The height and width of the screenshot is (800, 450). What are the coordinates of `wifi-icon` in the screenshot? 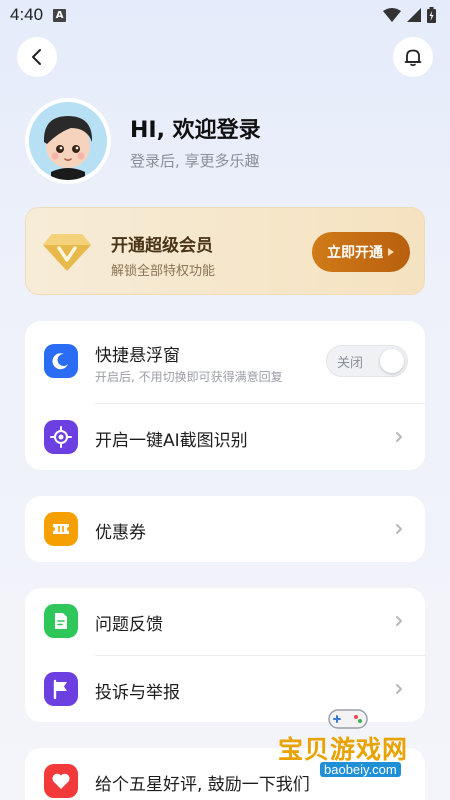 It's located at (392, 15).